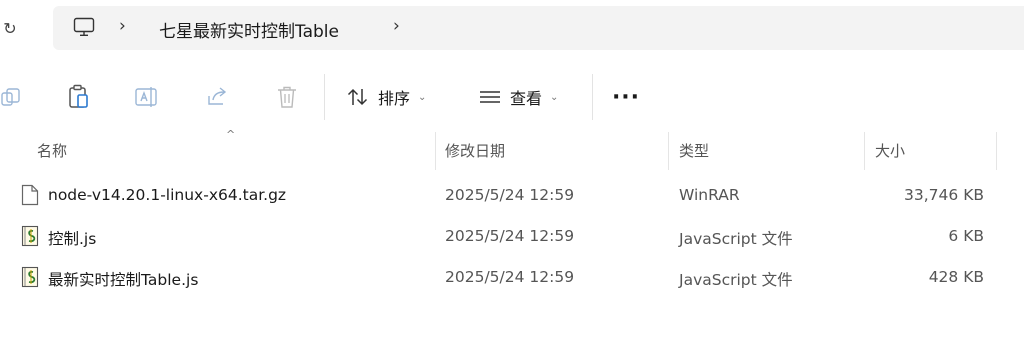  Describe the element at coordinates (694, 150) in the screenshot. I see `column-header-type: 类型` at that location.